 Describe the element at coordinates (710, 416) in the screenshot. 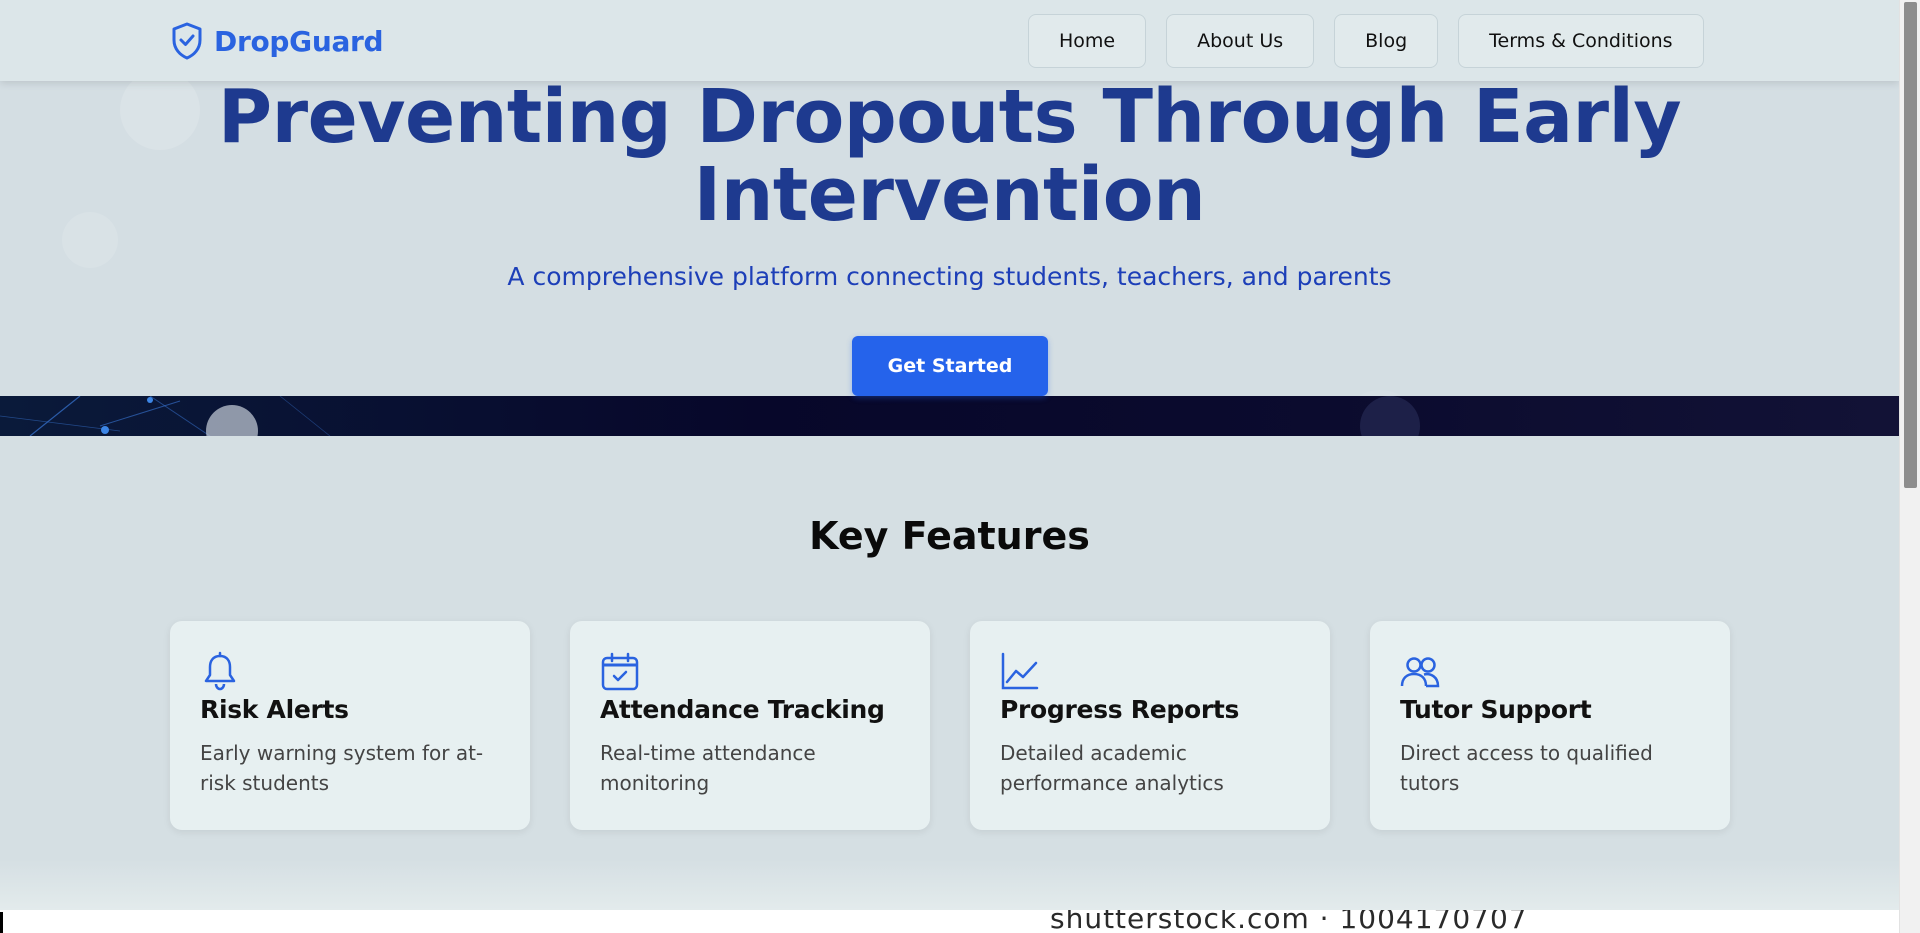

I see `network-lines-decoration` at that location.